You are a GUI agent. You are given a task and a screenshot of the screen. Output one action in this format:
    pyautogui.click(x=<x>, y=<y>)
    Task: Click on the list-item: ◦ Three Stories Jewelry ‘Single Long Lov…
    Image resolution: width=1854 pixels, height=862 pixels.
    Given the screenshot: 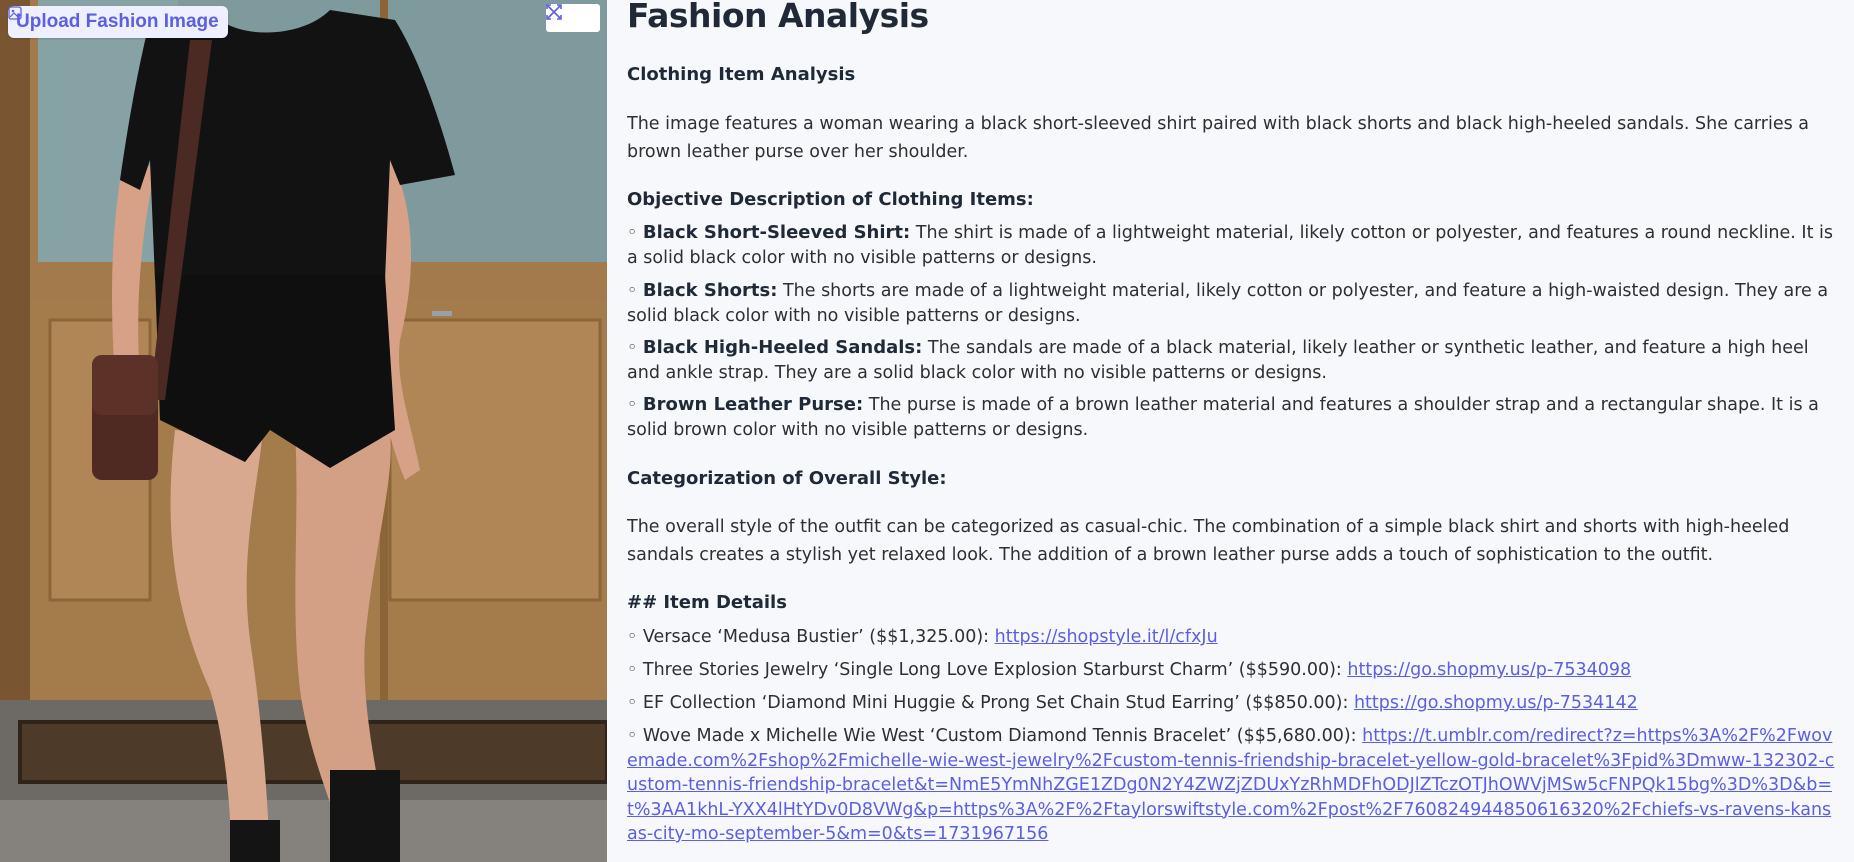 What is the action you would take?
    pyautogui.click(x=1232, y=670)
    